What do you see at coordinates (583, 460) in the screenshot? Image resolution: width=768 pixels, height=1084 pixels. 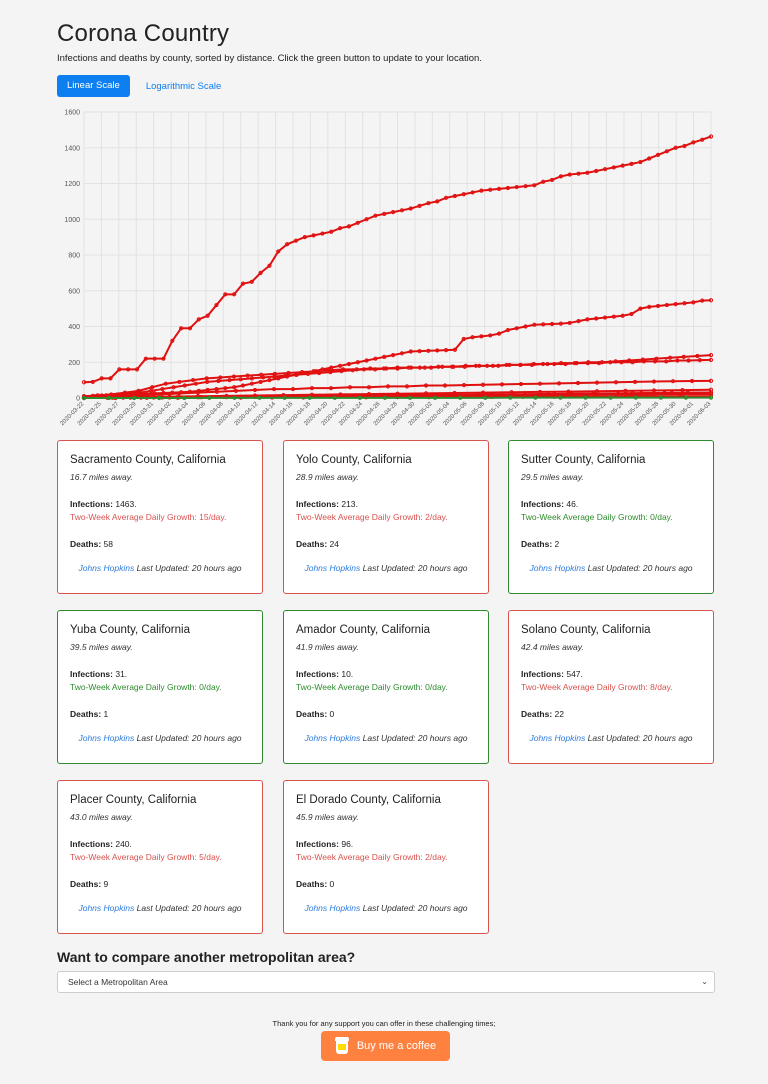 I see `county-name: Sutter County, California` at bounding box center [583, 460].